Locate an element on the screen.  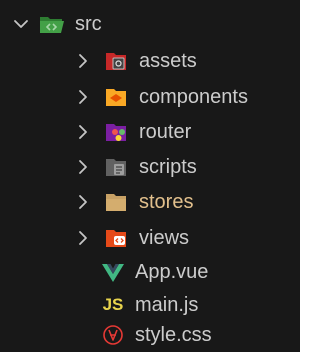
tree-folder-assets: assets is located at coordinates (150, 61).